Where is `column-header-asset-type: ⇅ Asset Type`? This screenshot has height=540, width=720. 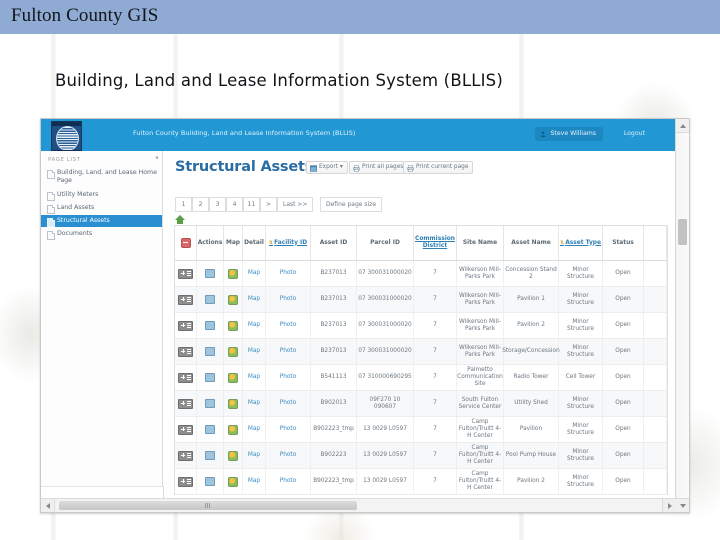
column-header-asset-type: ⇅ Asset Type is located at coordinates (581, 243).